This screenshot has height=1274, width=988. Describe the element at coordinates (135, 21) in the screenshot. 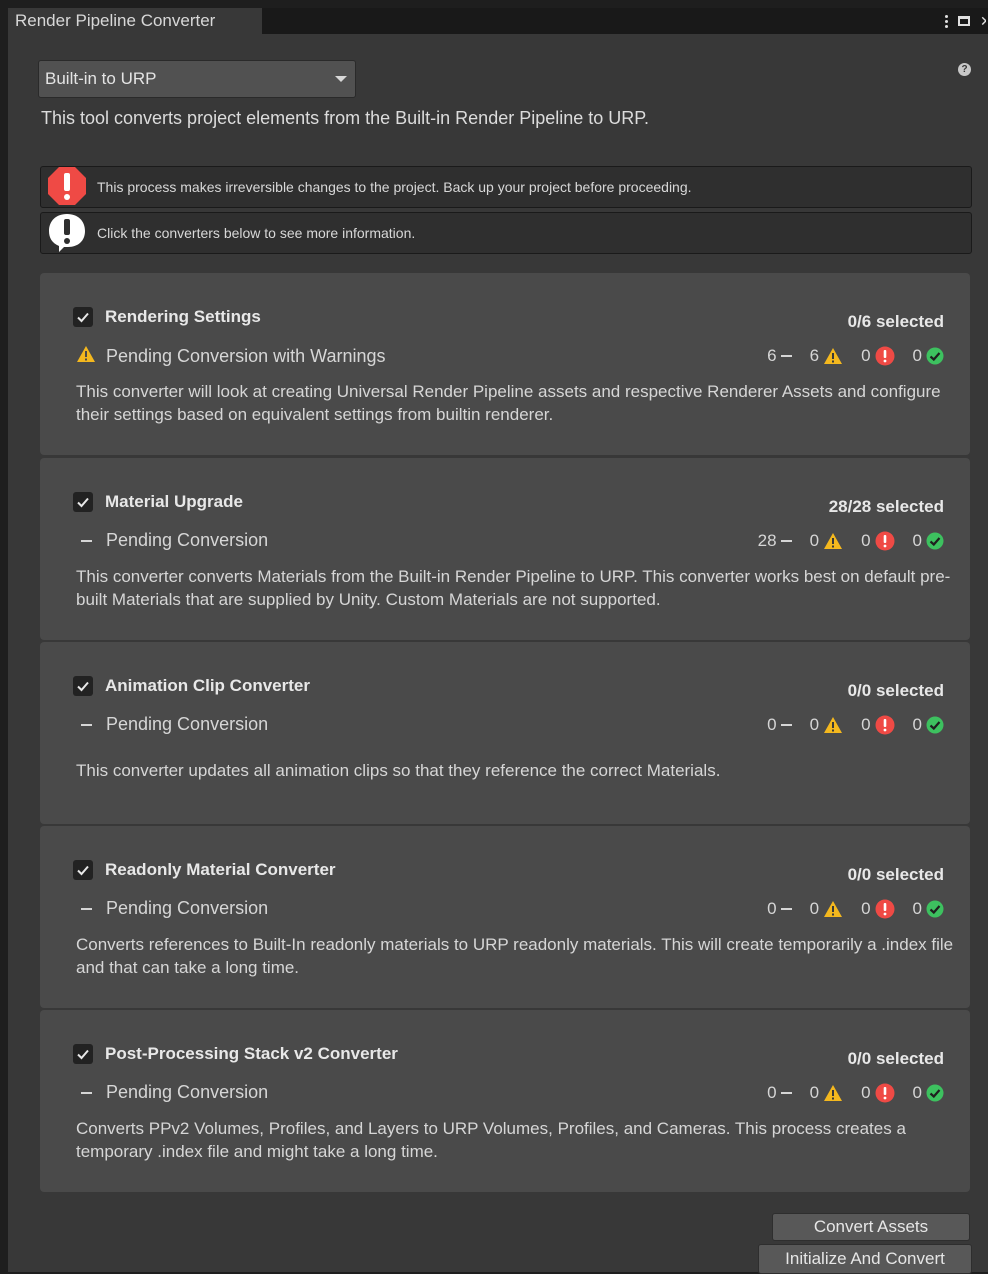

I see `window-tab: Render Pipeline Converter` at that location.